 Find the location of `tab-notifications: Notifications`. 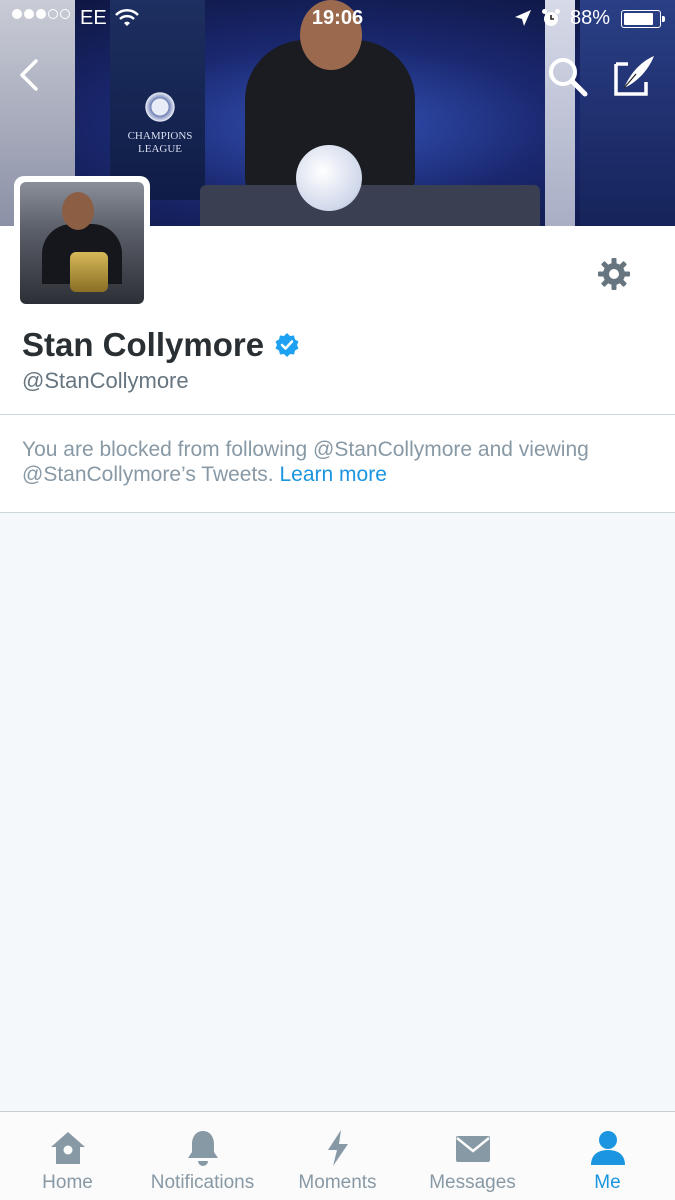

tab-notifications: Notifications is located at coordinates (202, 1156).